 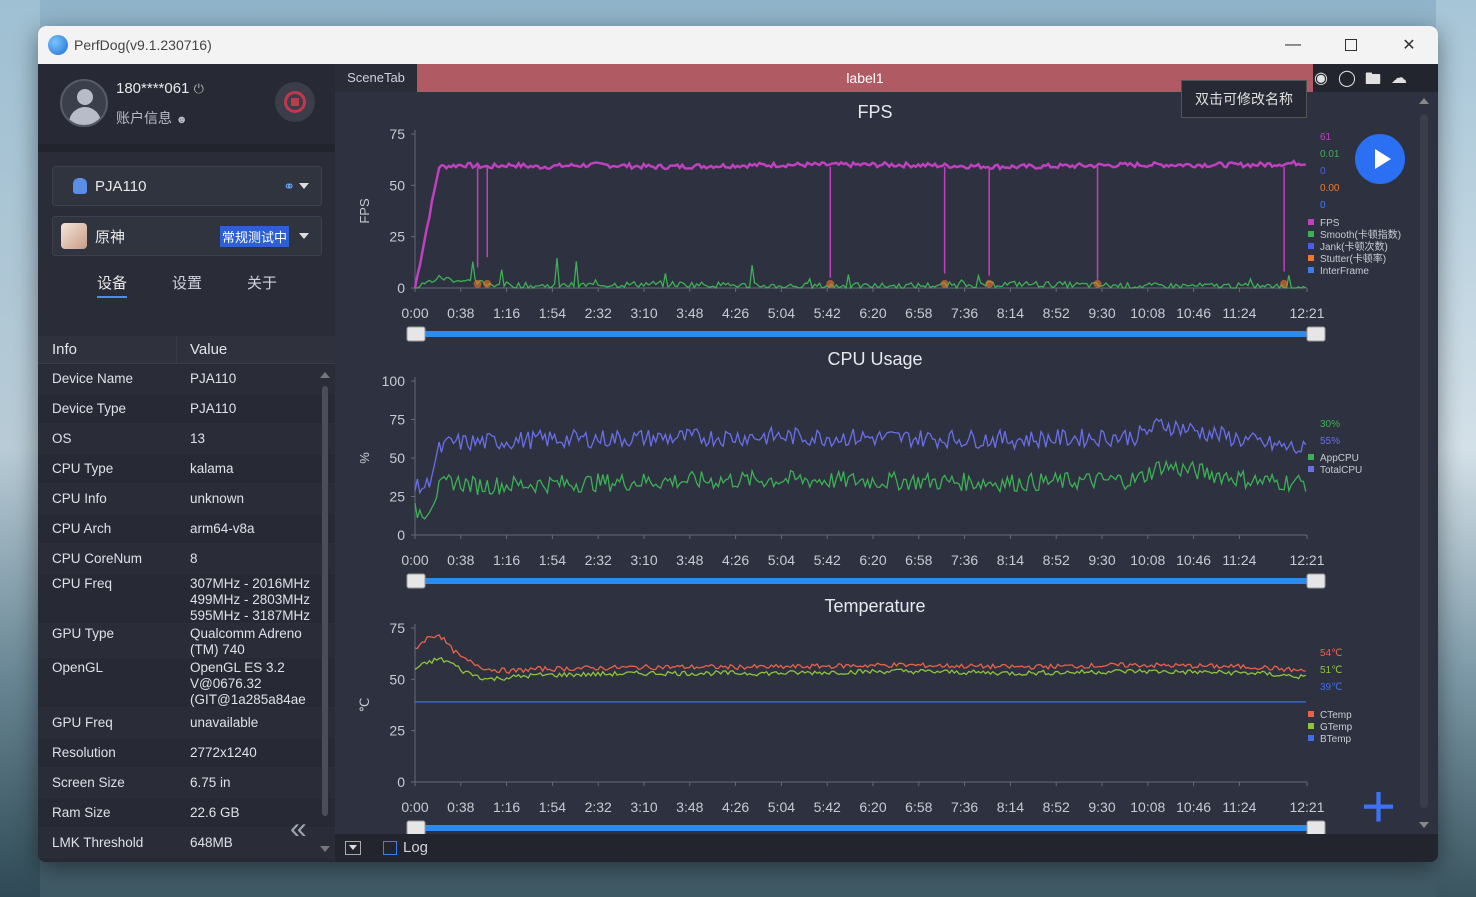 What do you see at coordinates (1306, 313) in the screenshot?
I see `x-tick-label: 12:21` at bounding box center [1306, 313].